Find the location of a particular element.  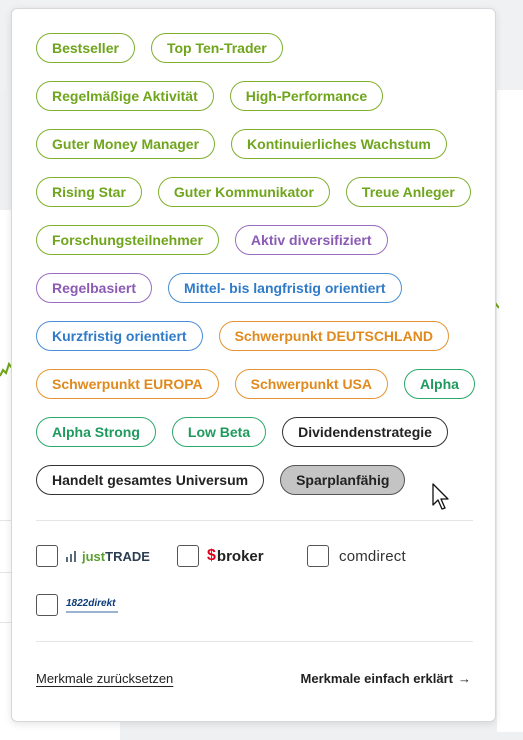

reset-filters-link: Merkmale zurücksetzen is located at coordinates (104, 678).